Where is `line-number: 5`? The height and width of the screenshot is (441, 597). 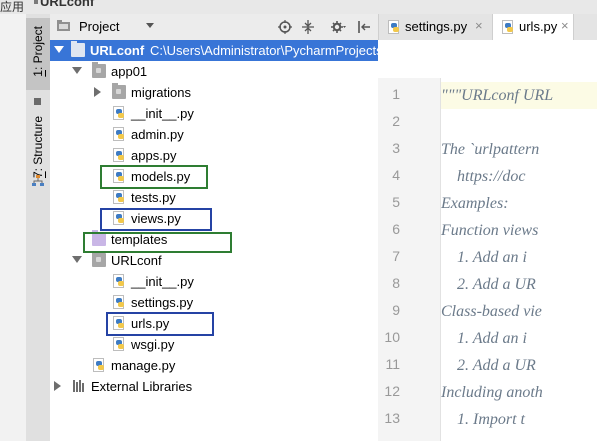 line-number: 5 is located at coordinates (396, 202).